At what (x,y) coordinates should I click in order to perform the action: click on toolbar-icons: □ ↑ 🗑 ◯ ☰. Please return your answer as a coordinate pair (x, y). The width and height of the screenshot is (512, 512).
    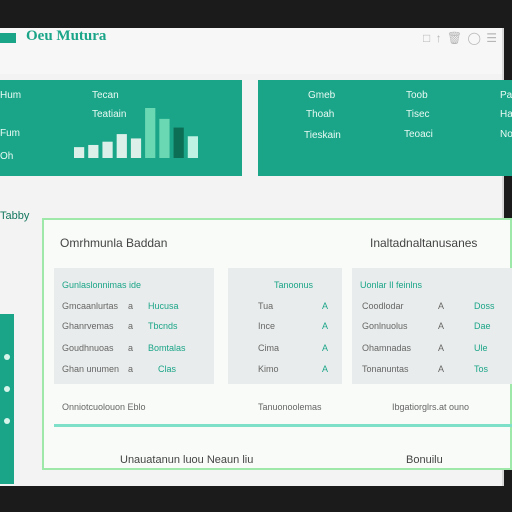
    Looking at the image, I should click on (460, 38).